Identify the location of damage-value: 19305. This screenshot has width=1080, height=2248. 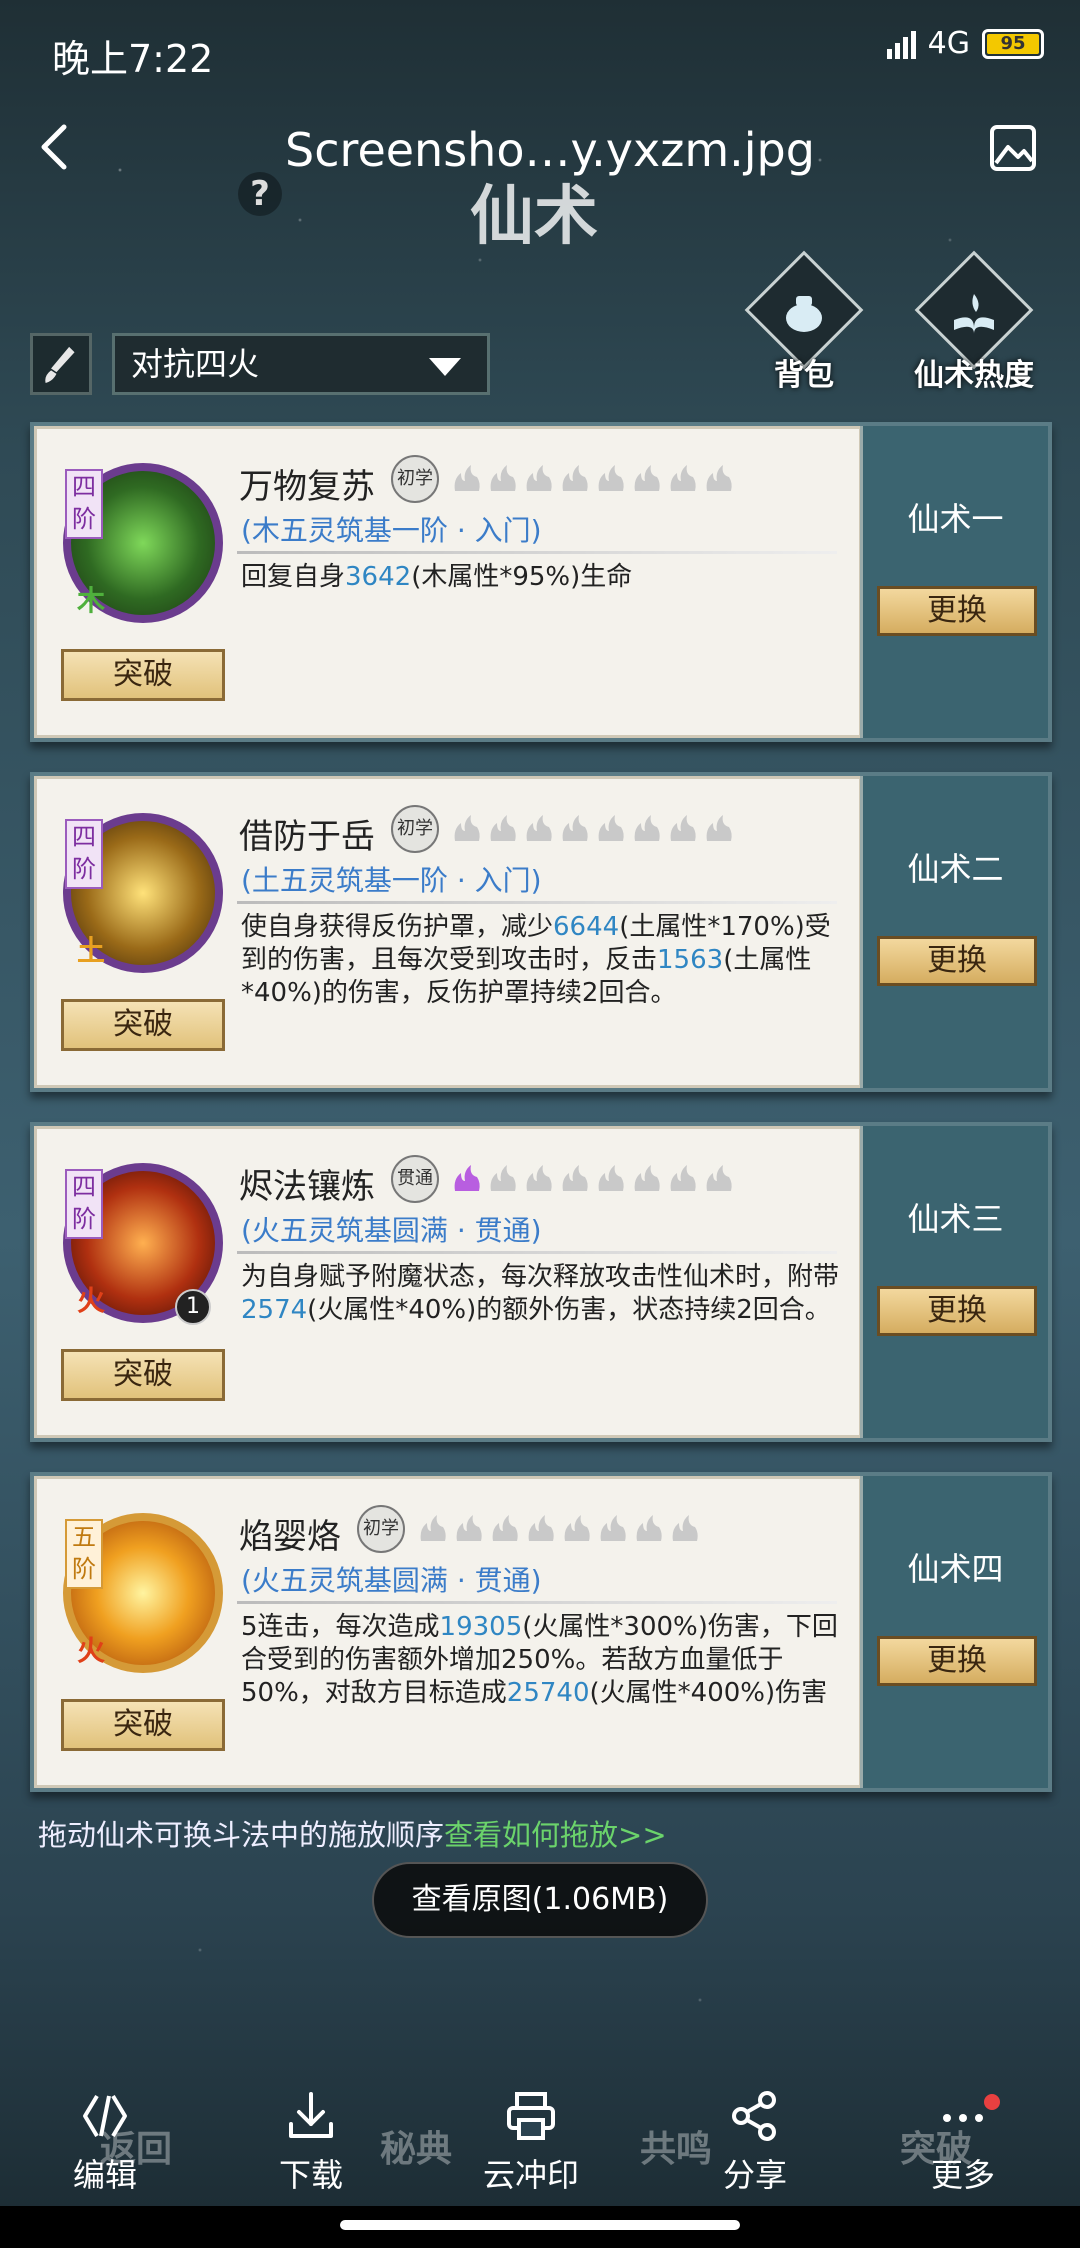
(481, 1627).